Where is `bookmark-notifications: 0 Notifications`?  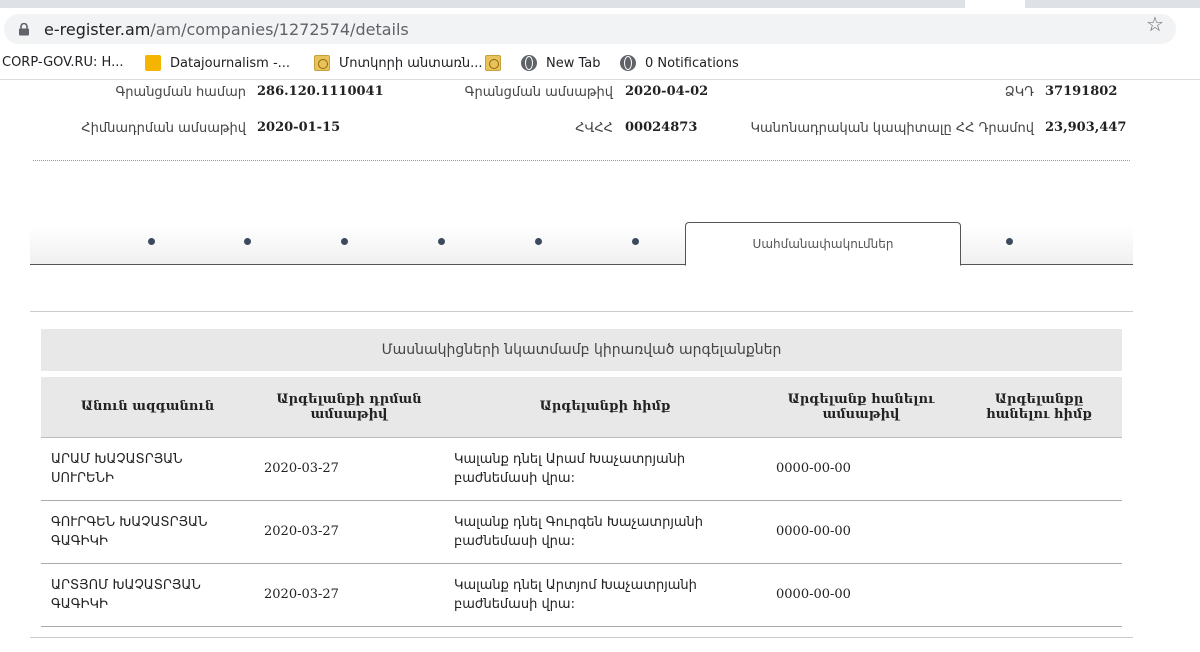 bookmark-notifications: 0 Notifications is located at coordinates (679, 63).